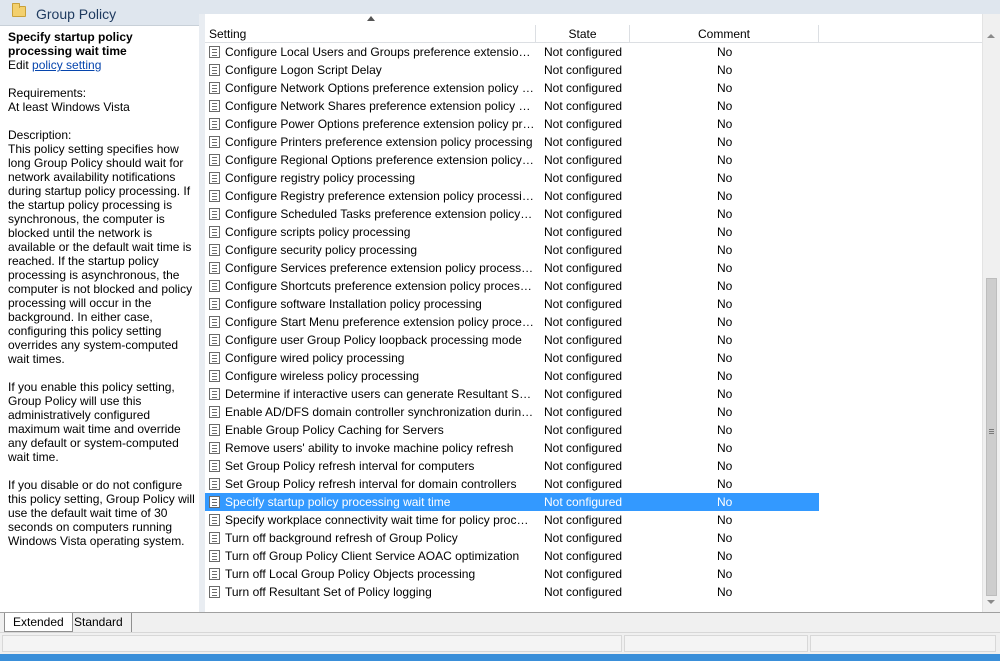  Describe the element at coordinates (583, 34) in the screenshot. I see `column-header-state: State` at that location.